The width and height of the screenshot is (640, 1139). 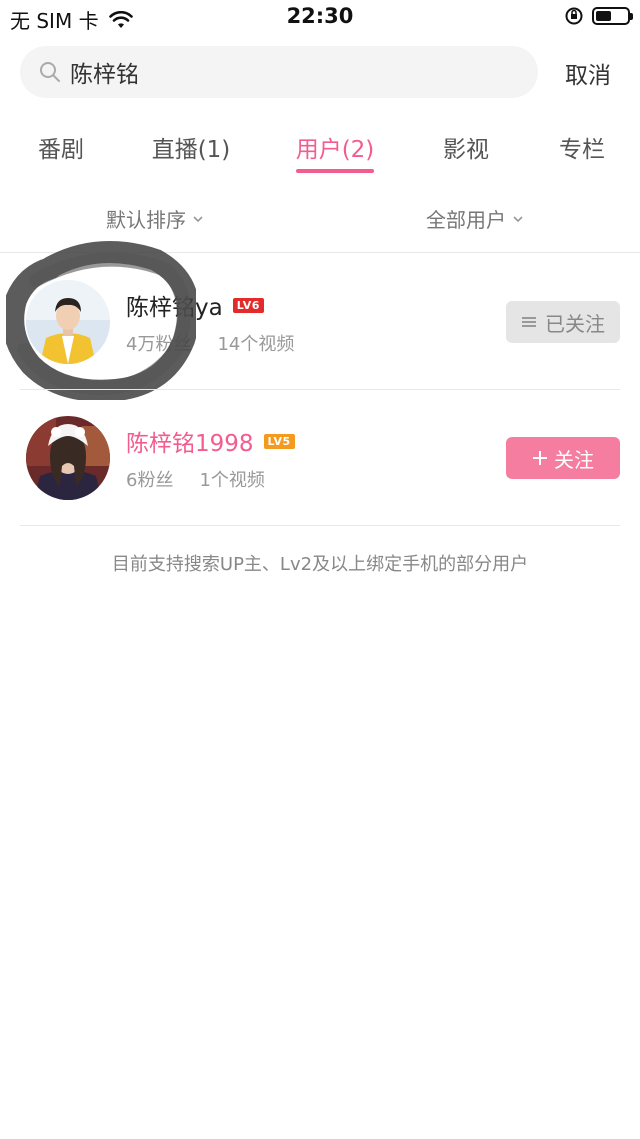 I want to click on search-input: 陈梓铭, so click(x=104, y=72).